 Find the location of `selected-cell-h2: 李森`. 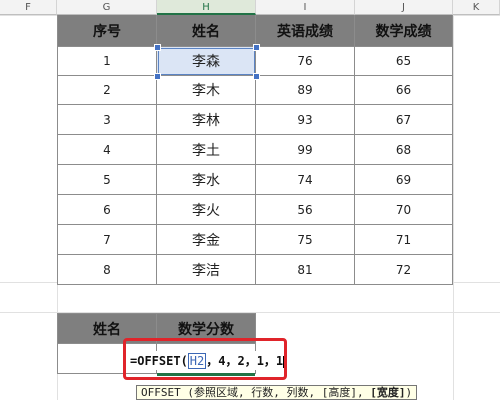

selected-cell-h2: 李森 is located at coordinates (206, 61).